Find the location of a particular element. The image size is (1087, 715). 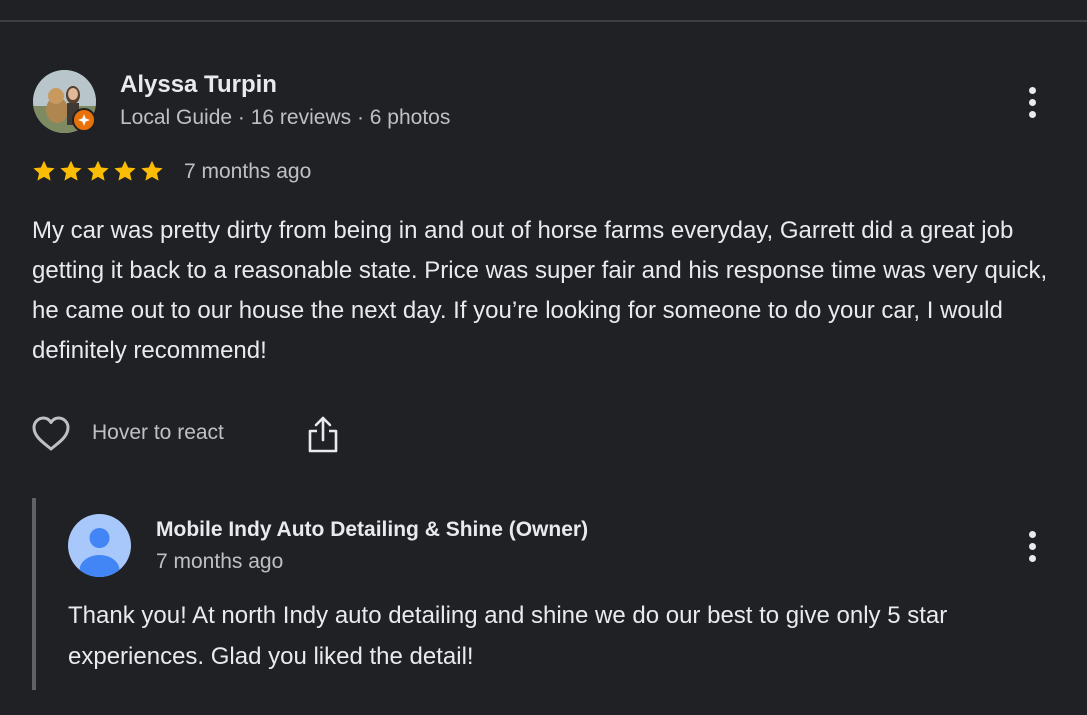

hover-to-react-label: Hover to react is located at coordinates (158, 432).